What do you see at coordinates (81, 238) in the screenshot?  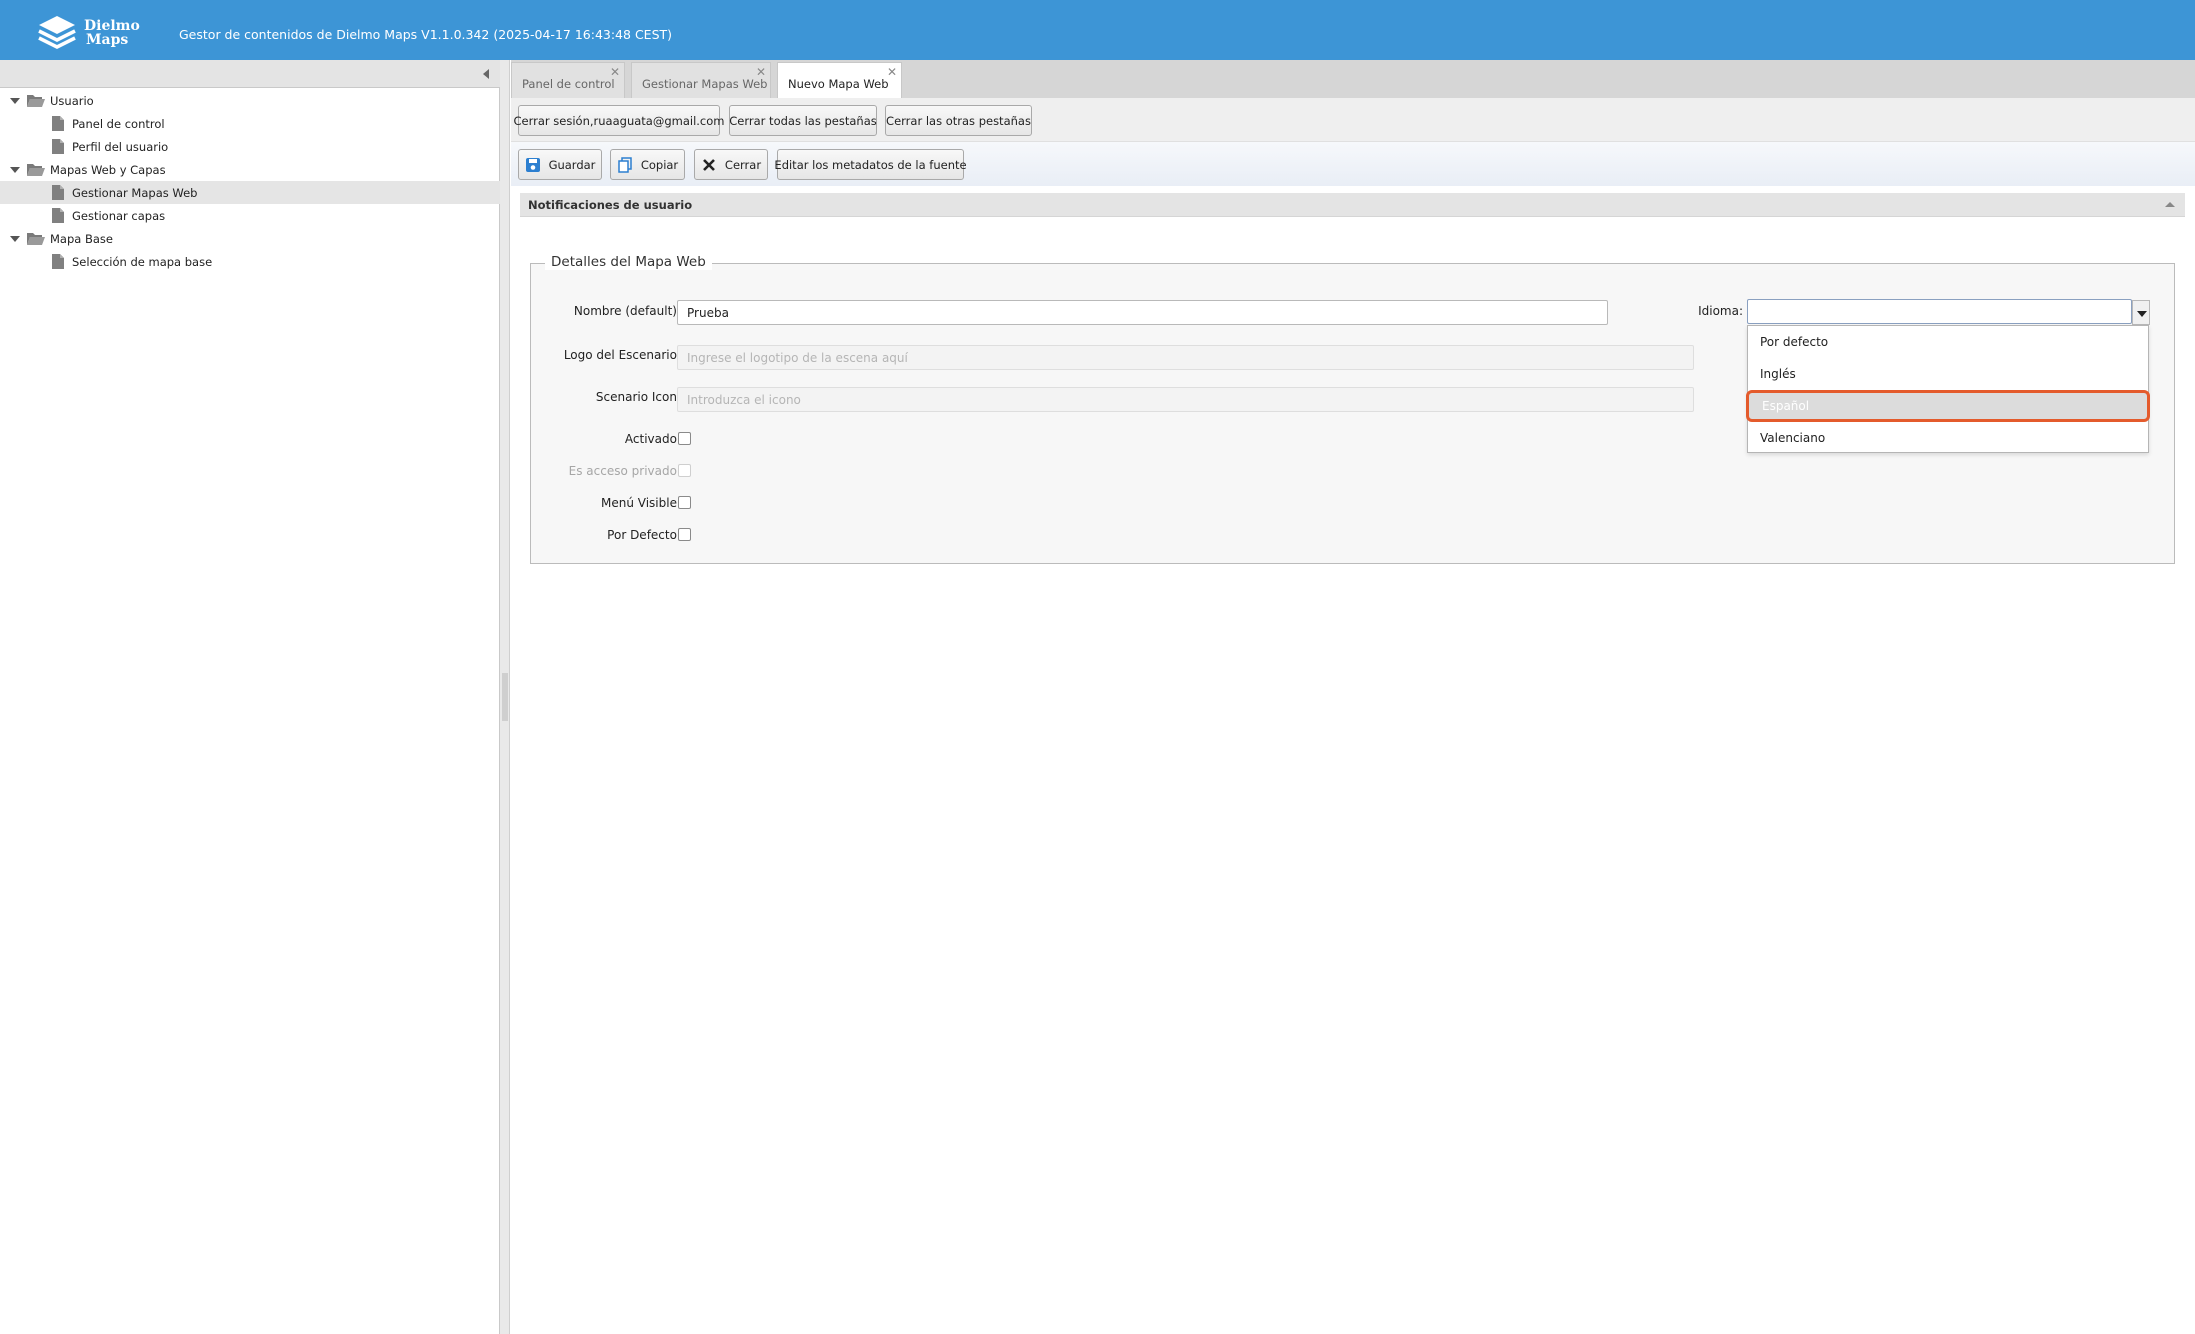 I see `tree-label: Mapa Base` at bounding box center [81, 238].